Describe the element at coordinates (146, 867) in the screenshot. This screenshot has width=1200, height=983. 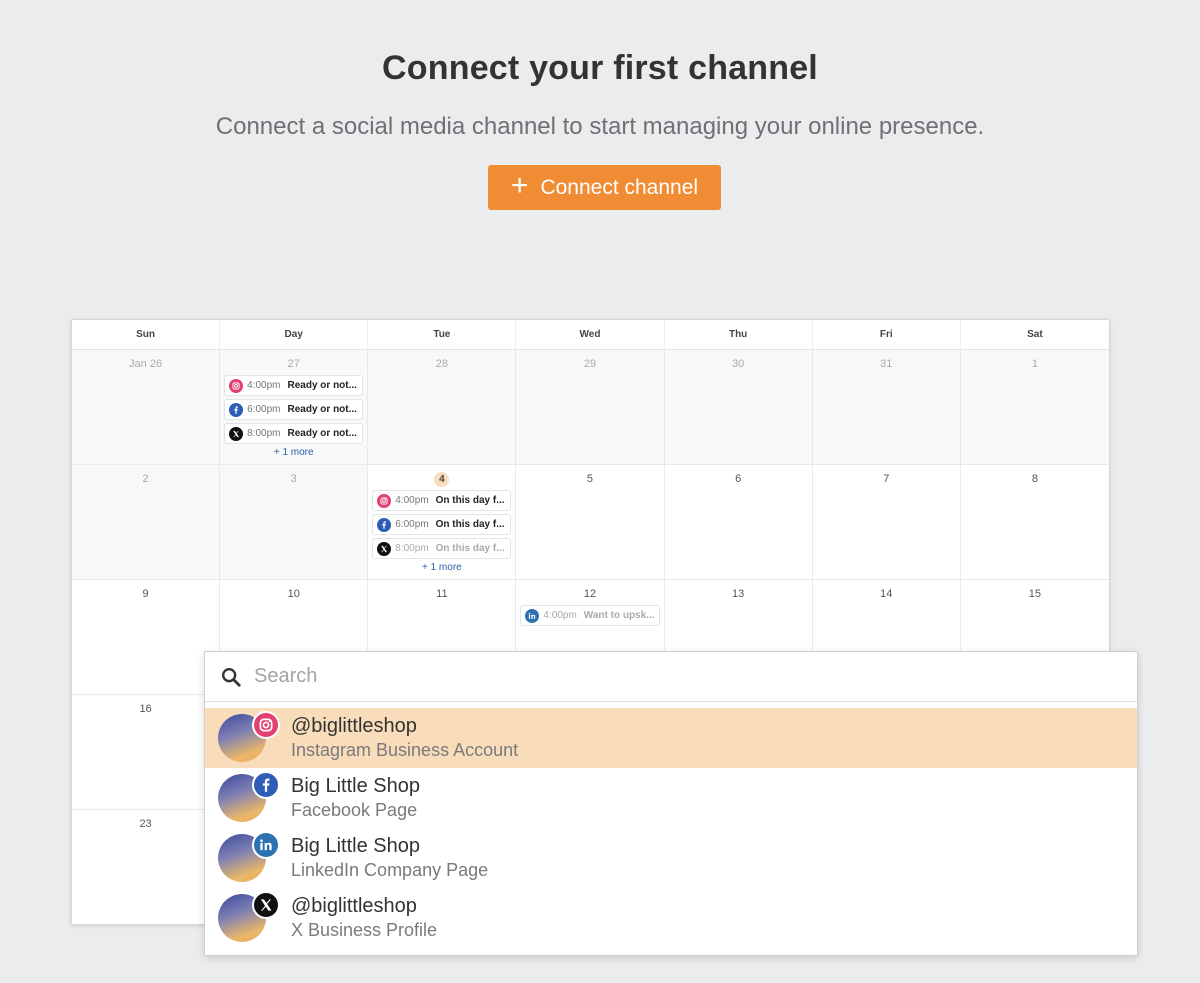
I see `calendar-day-cell: 23` at that location.